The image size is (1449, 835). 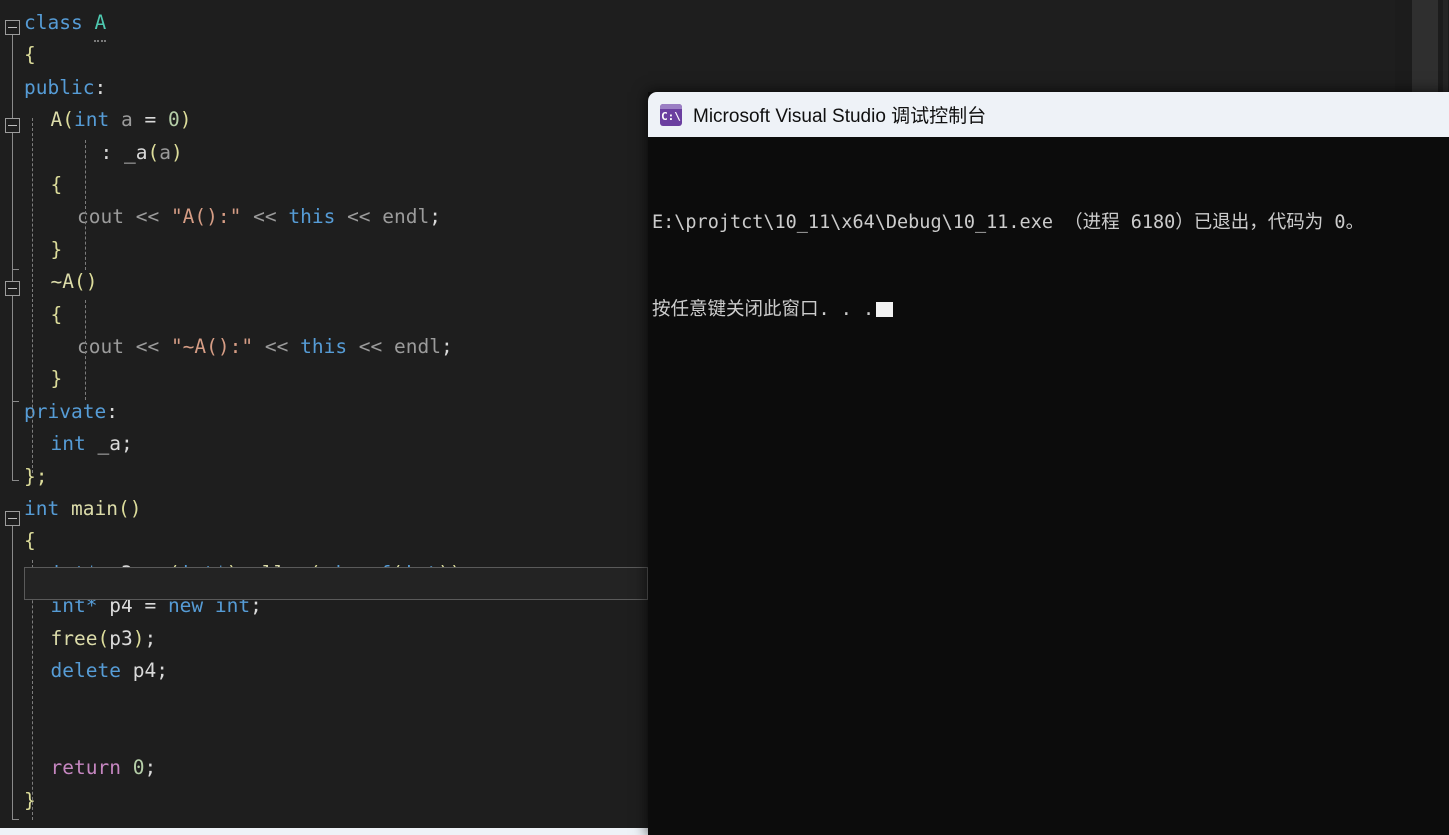 I want to click on console-titlebar: C:\ Microsoft Visual Studio 调试控制台, so click(x=1048, y=114).